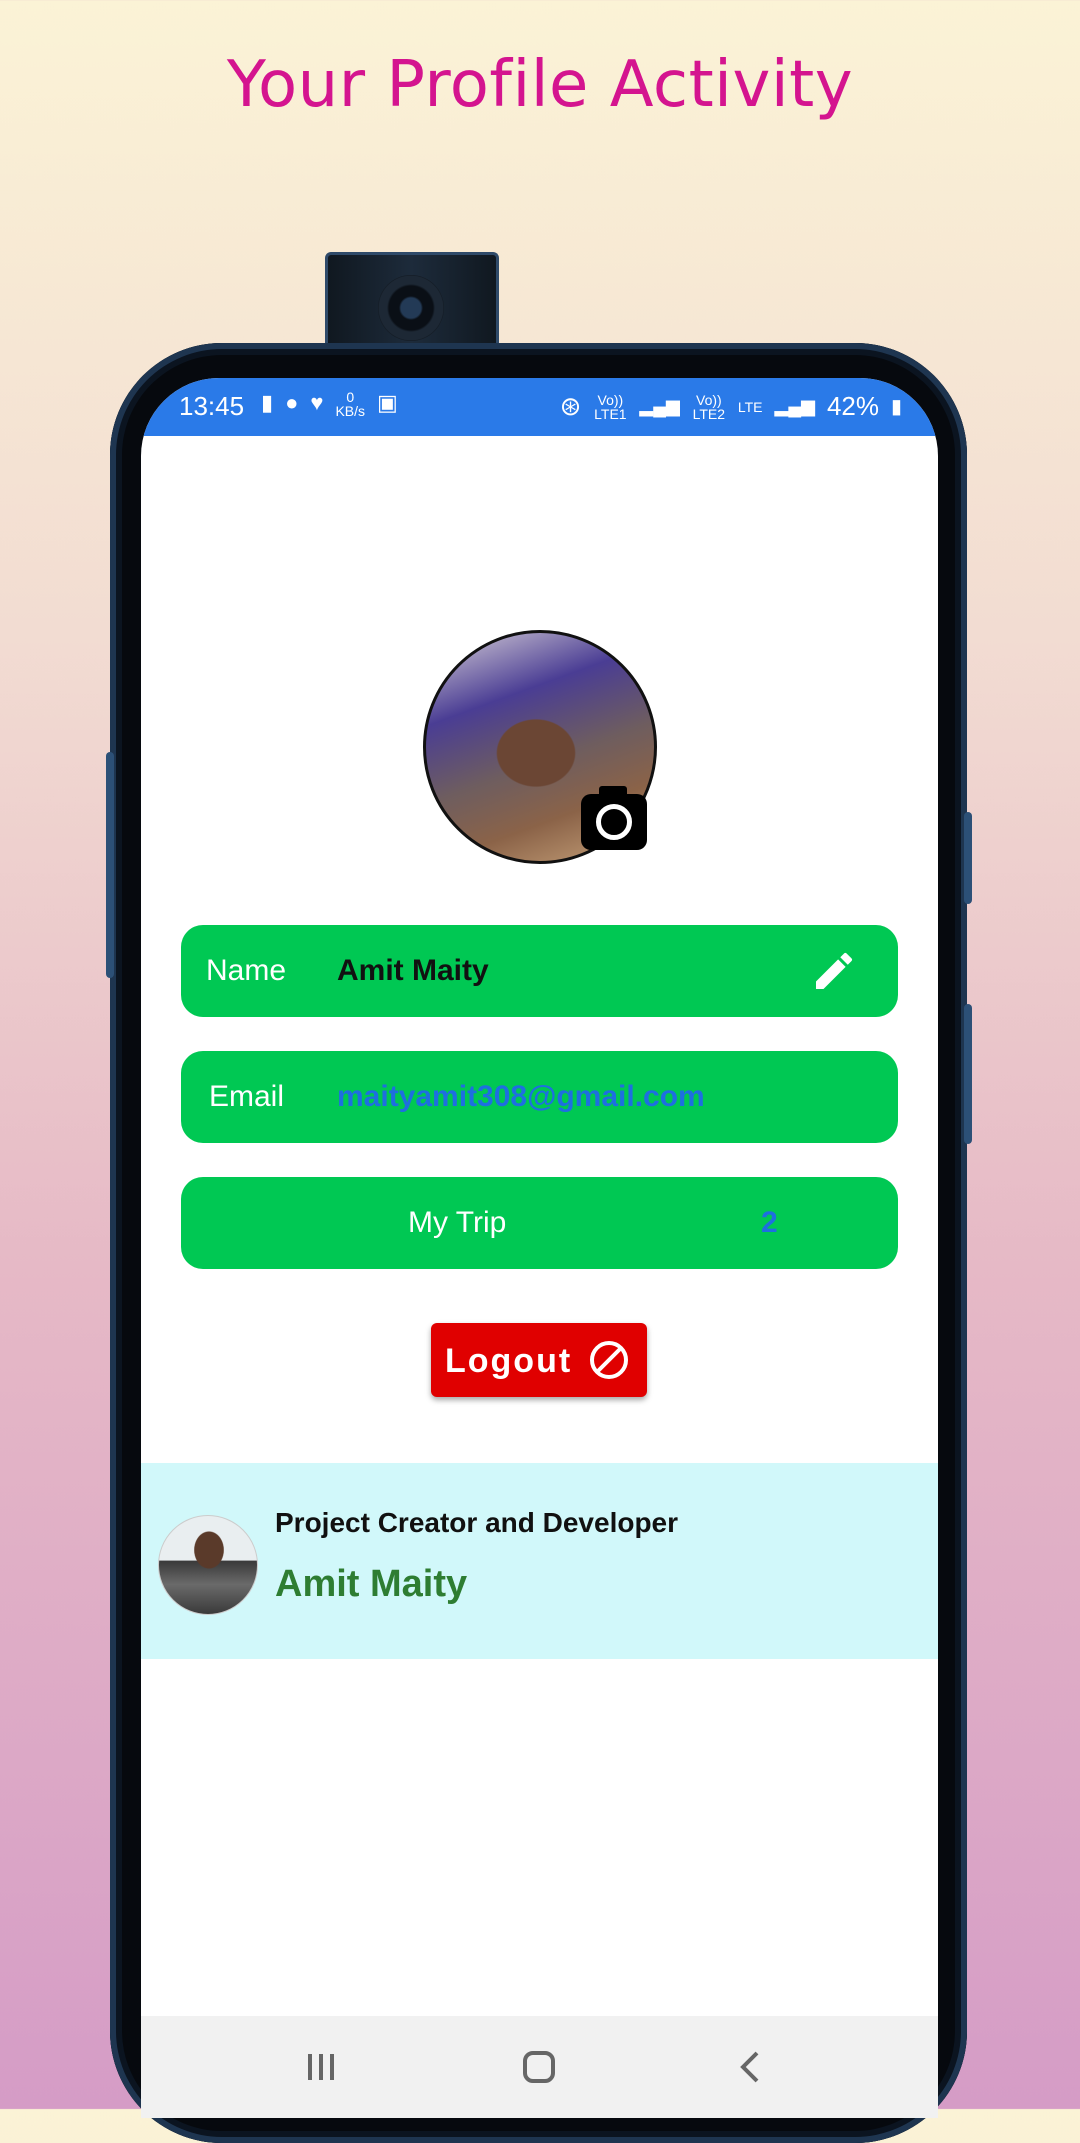 Image resolution: width=1080 pixels, height=2143 pixels. I want to click on gallery-icon: ▣, so click(387, 402).